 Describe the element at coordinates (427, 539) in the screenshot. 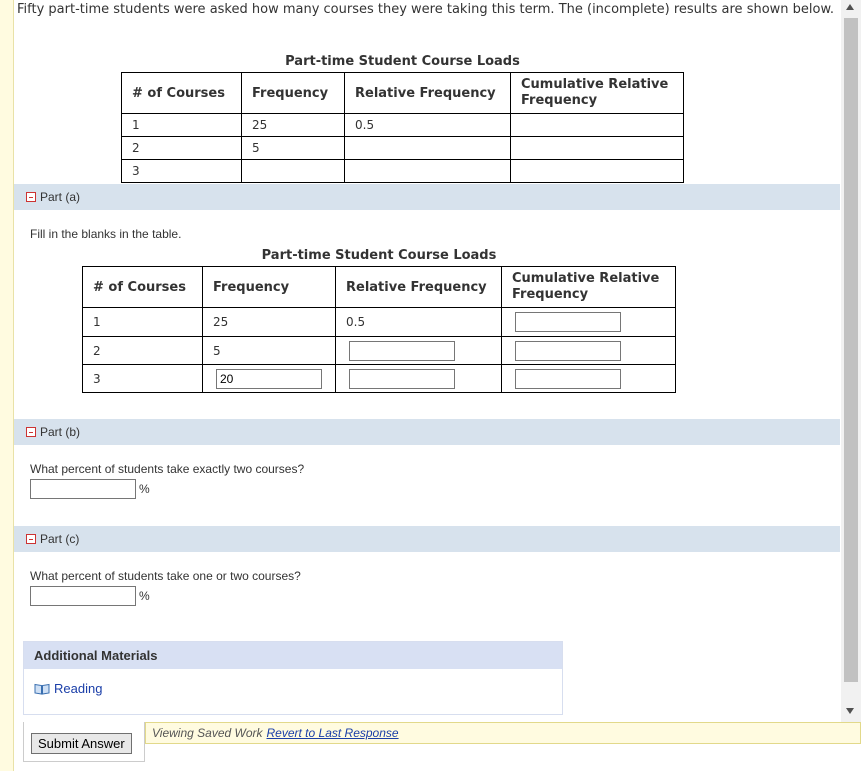

I see `part-c-header: Part (c)` at that location.